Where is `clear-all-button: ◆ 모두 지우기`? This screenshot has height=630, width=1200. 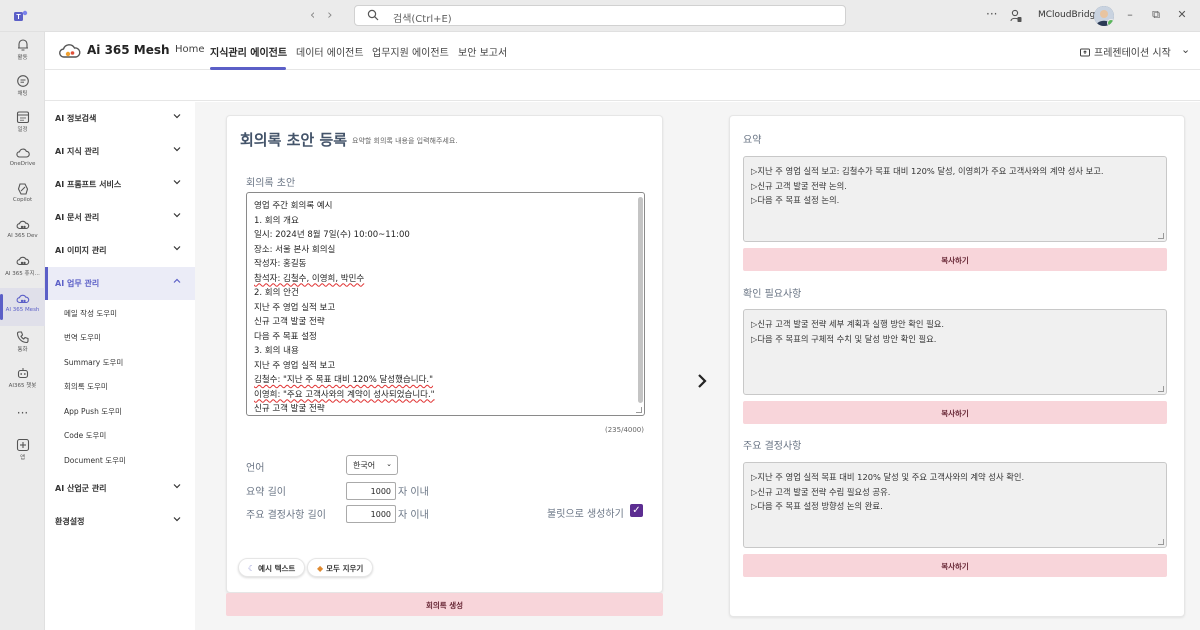
clear-all-button: ◆ 모두 지우기 is located at coordinates (340, 567).